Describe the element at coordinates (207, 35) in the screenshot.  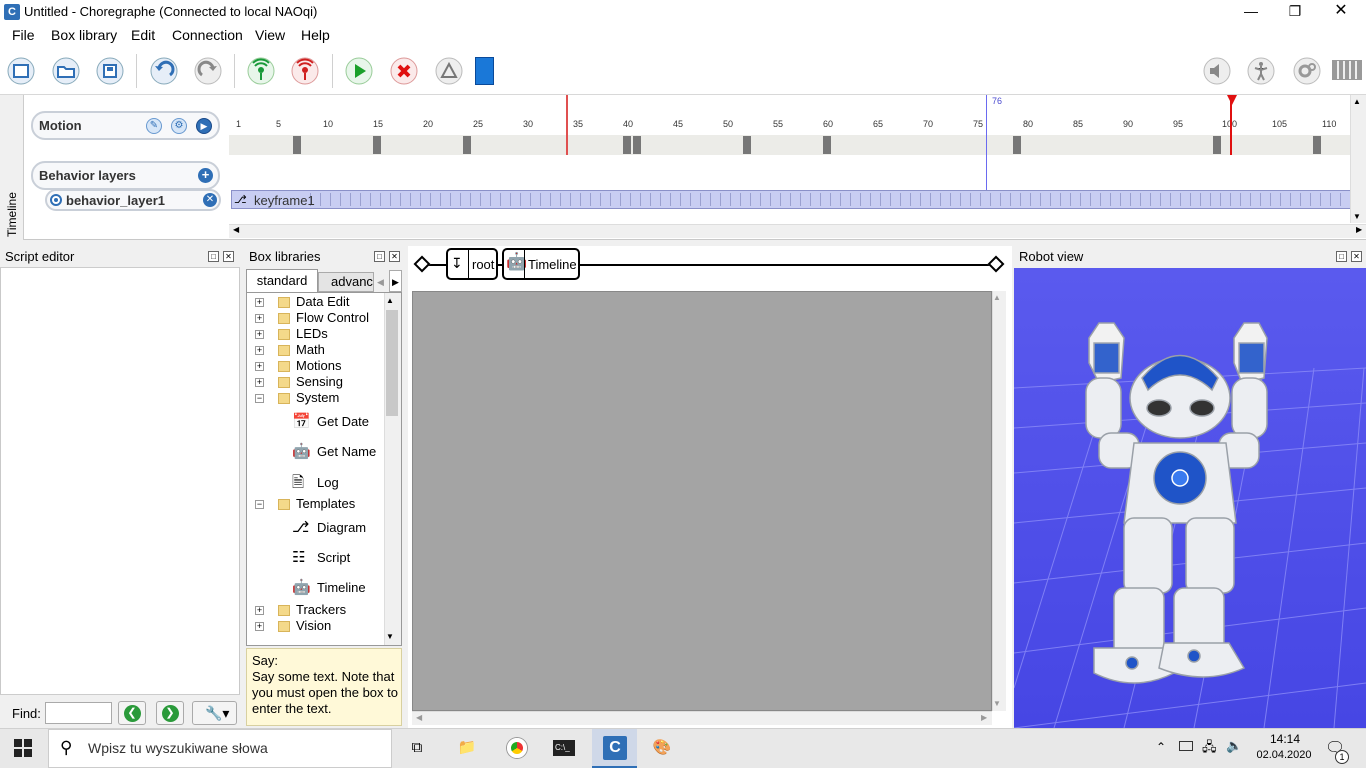
I see `menu-connection: Connection` at that location.